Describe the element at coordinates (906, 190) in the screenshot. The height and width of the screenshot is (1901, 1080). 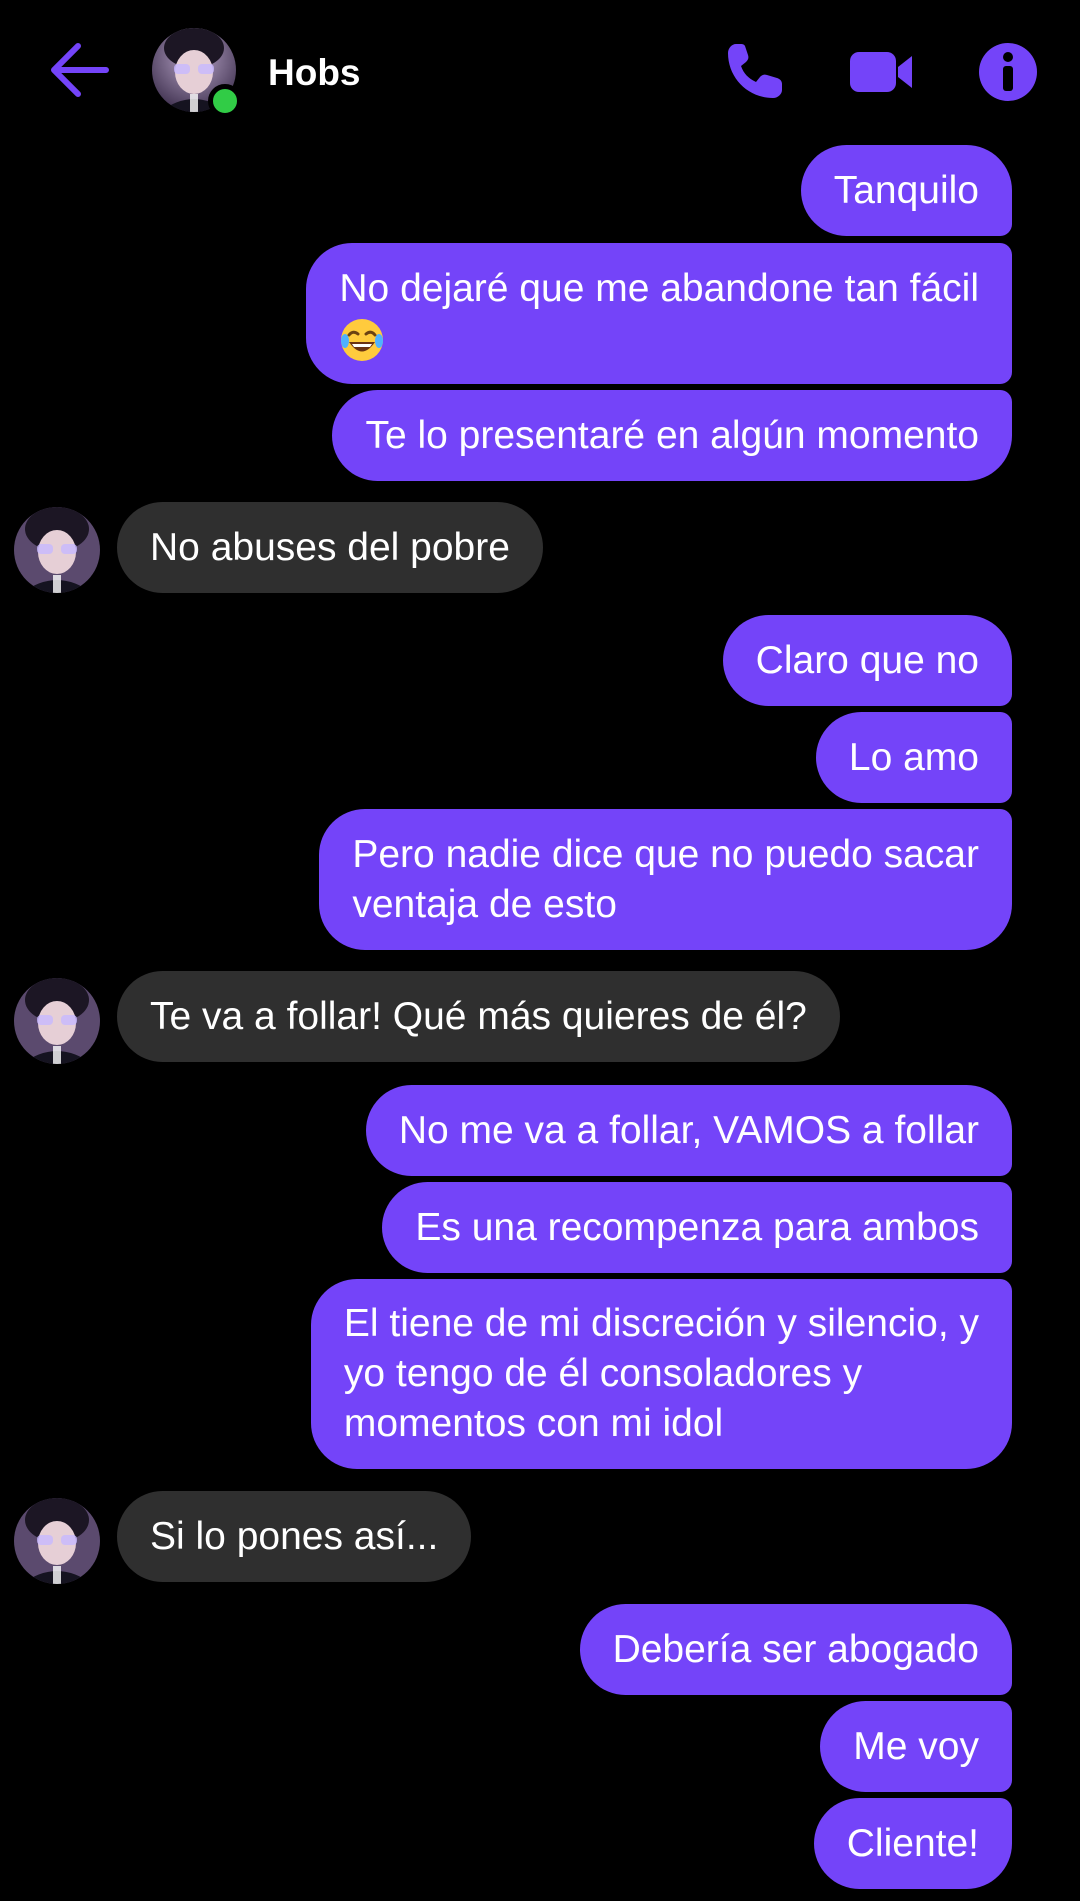
I see `sent-message: Tanquilo` at that location.